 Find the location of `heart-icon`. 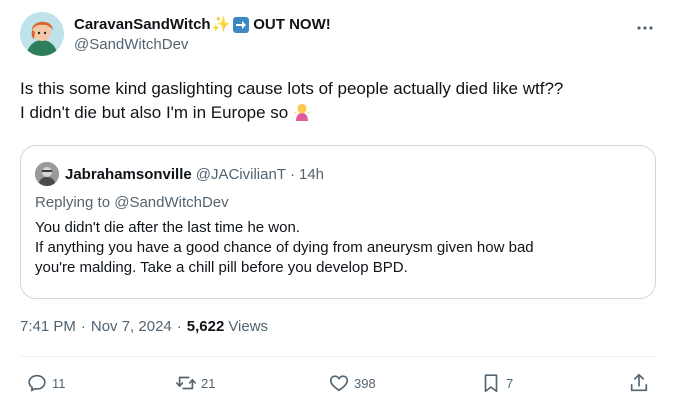

heart-icon is located at coordinates (339, 383).